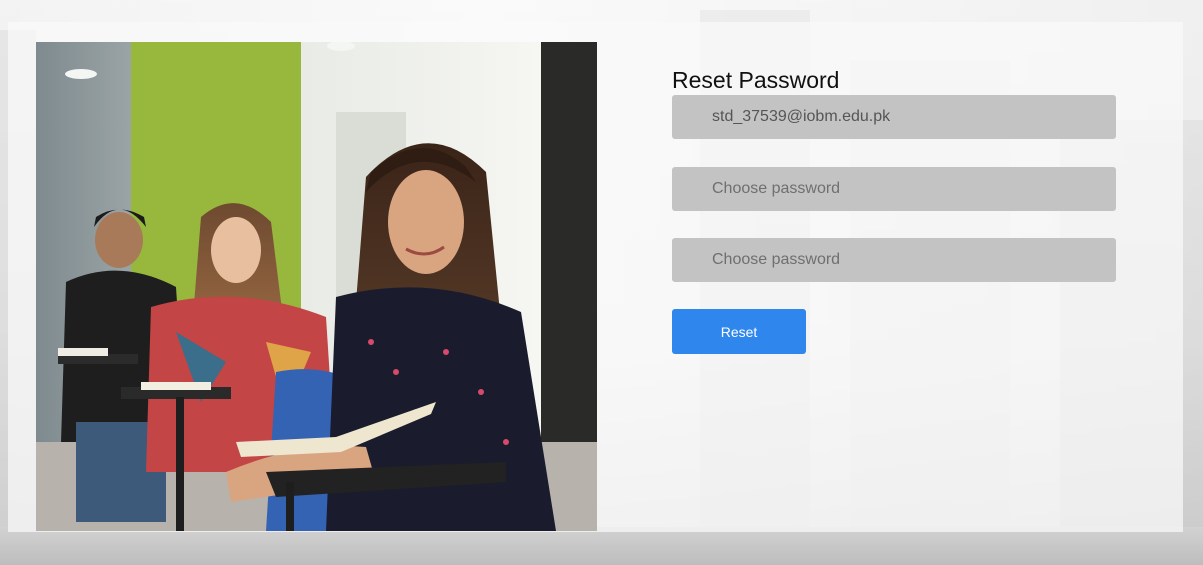 This screenshot has height=565, width=1203. What do you see at coordinates (894, 117) in the screenshot?
I see `email-field` at bounding box center [894, 117].